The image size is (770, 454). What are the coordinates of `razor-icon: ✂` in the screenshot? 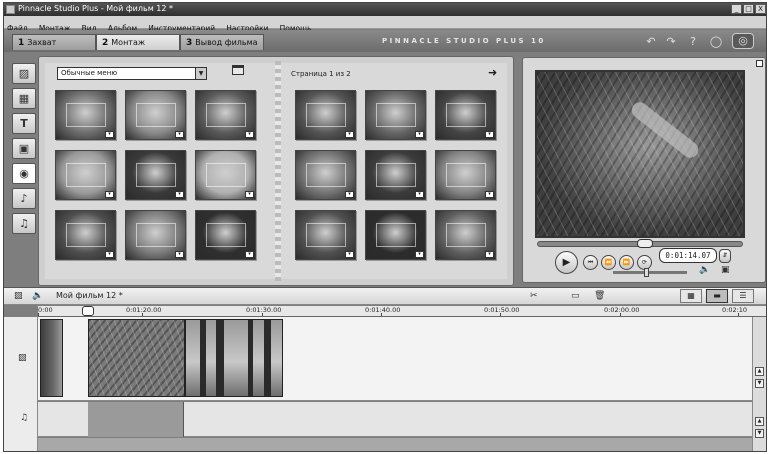 It's located at (534, 296).